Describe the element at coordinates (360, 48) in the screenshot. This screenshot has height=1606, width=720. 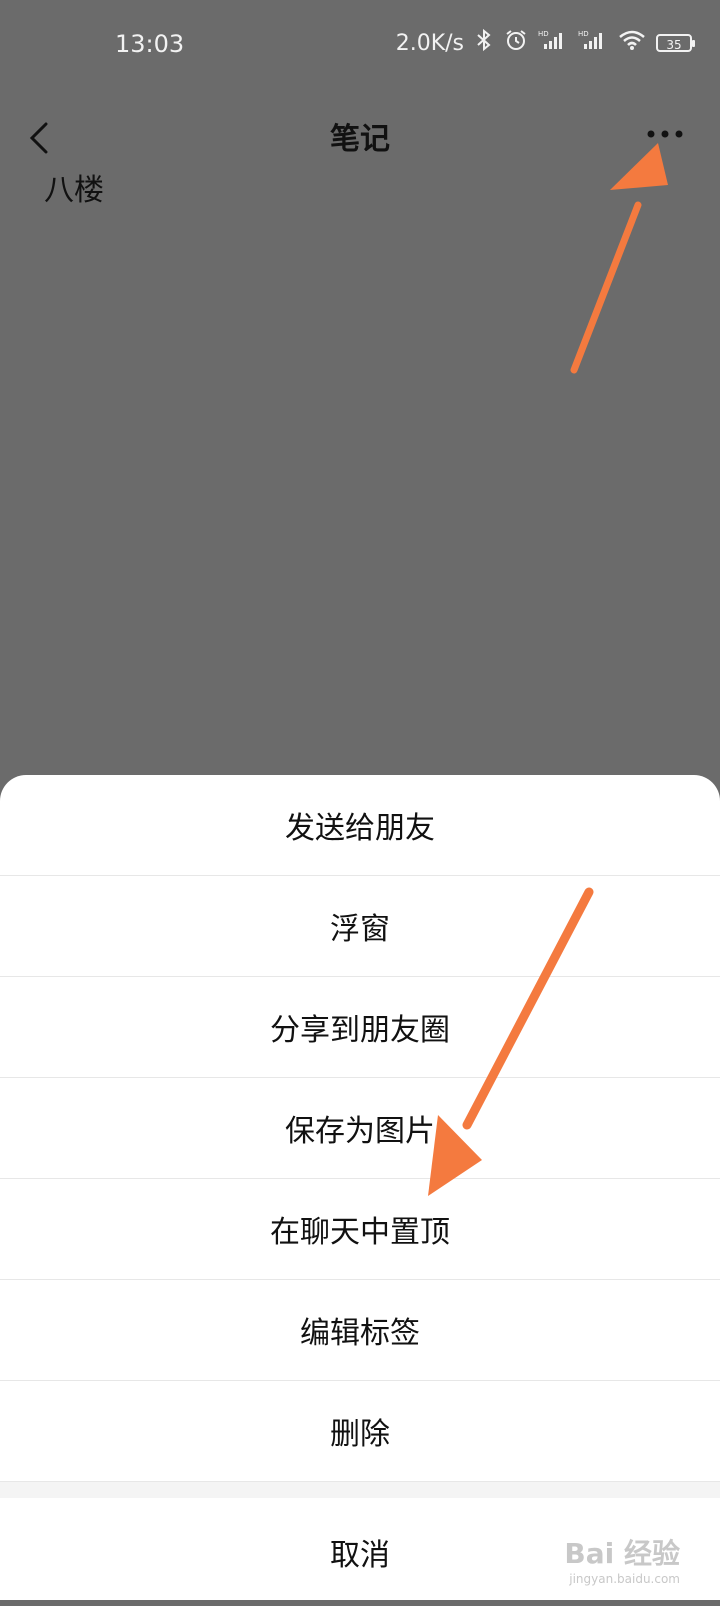
I see `status-bar: 13:03 2.0K/s HD HD 35` at that location.